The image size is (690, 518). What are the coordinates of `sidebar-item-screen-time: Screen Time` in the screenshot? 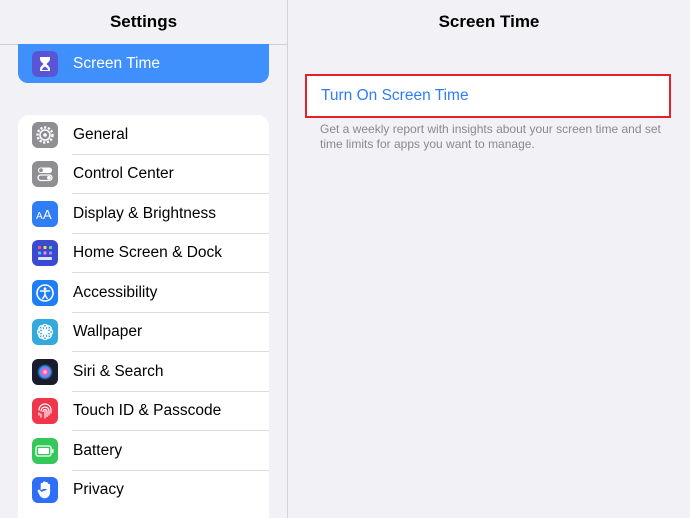 It's located at (143, 63).